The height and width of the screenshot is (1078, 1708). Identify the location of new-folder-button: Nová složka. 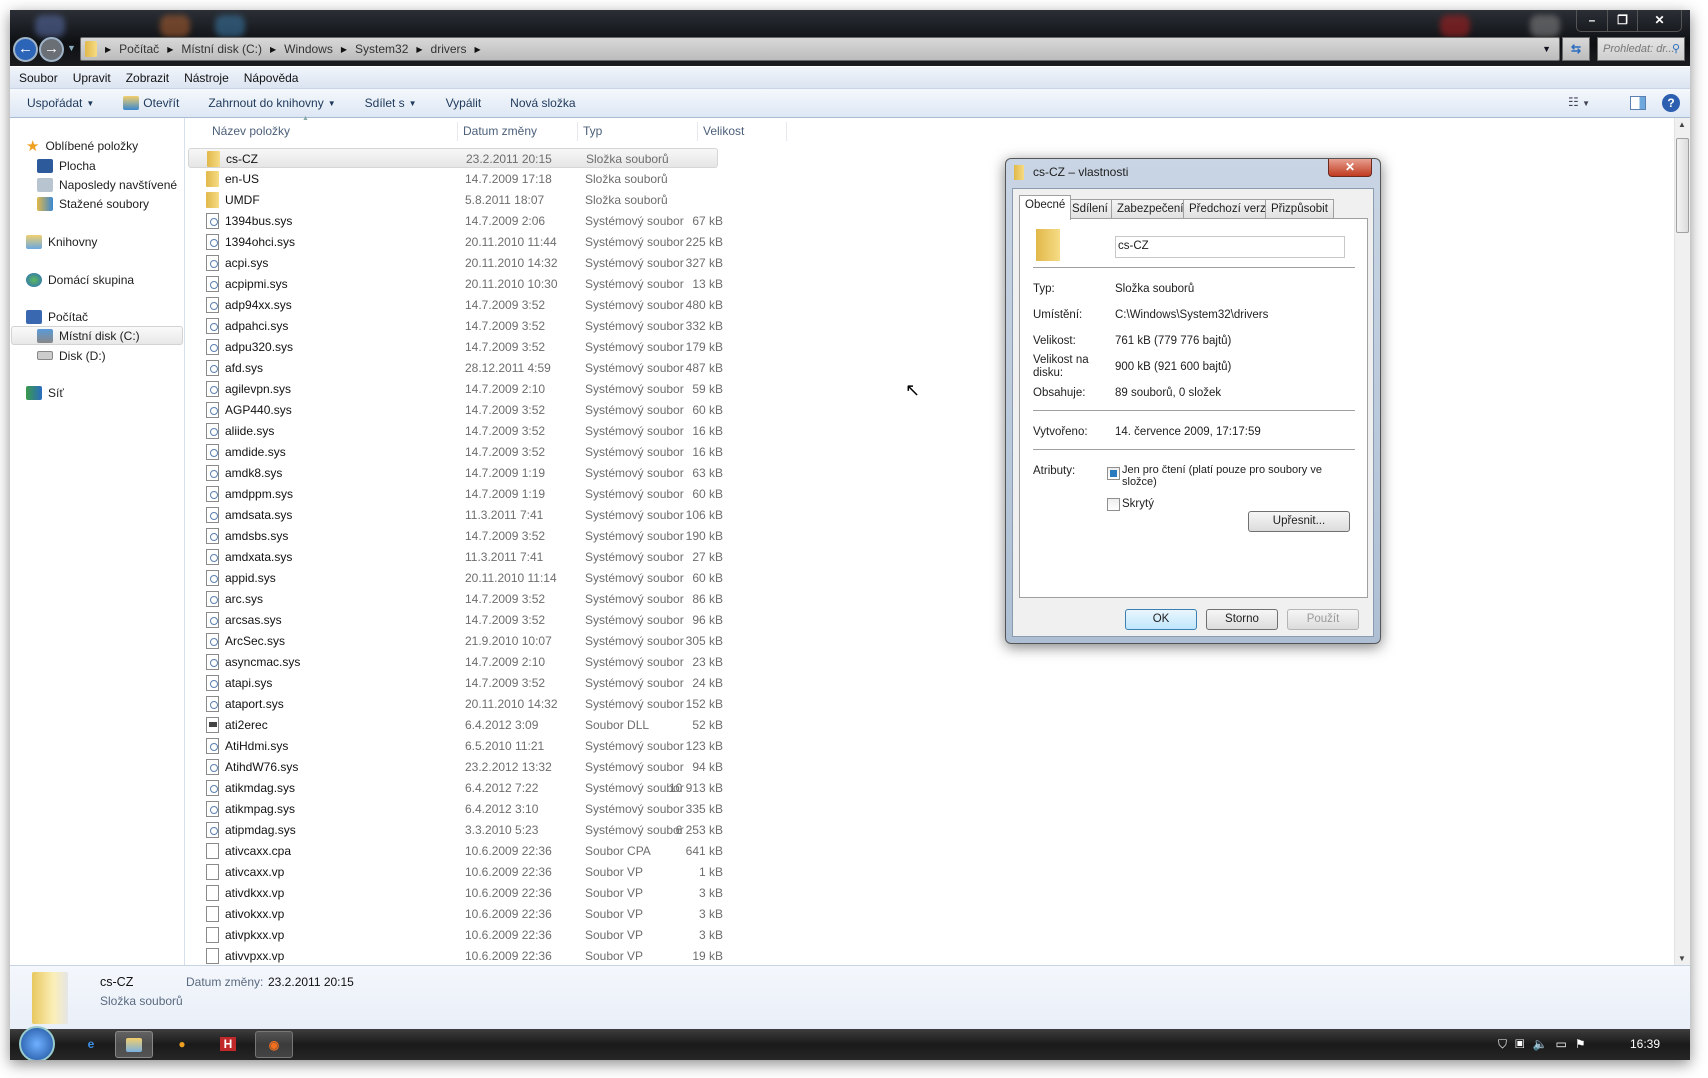
(542, 103).